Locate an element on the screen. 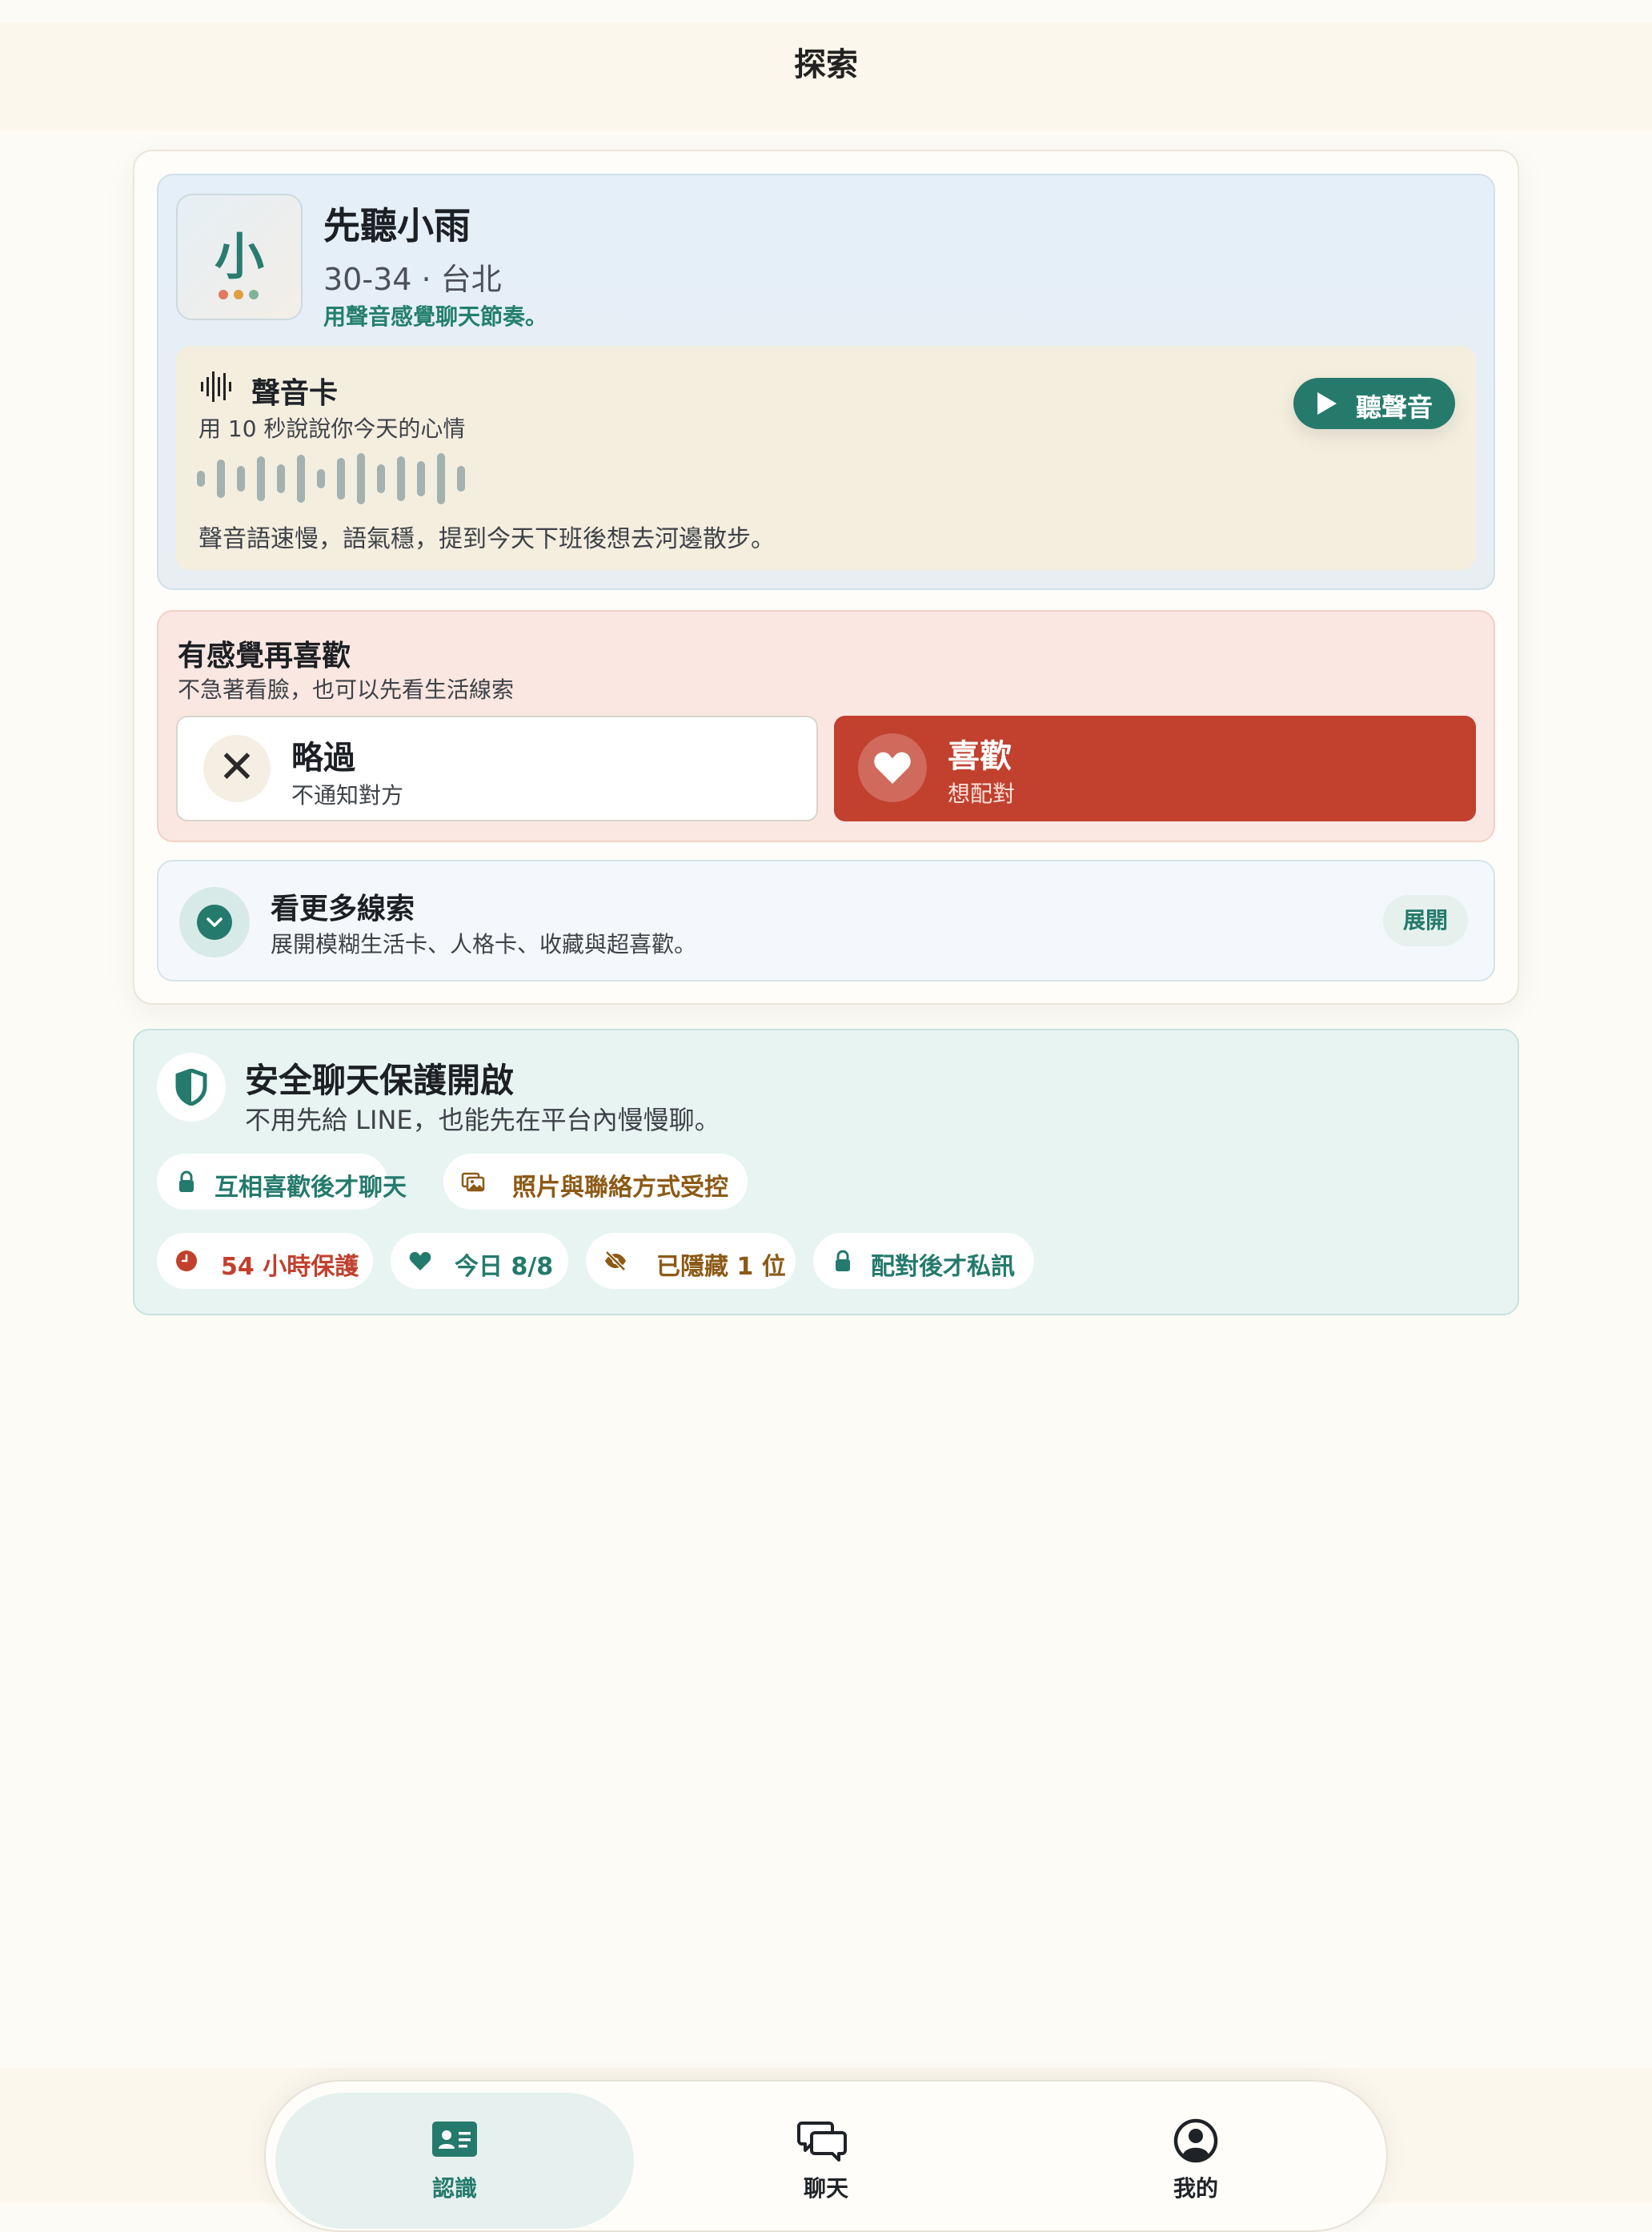 The image size is (1652, 2232). pill-label: 今日 8/8 is located at coordinates (504, 1267).